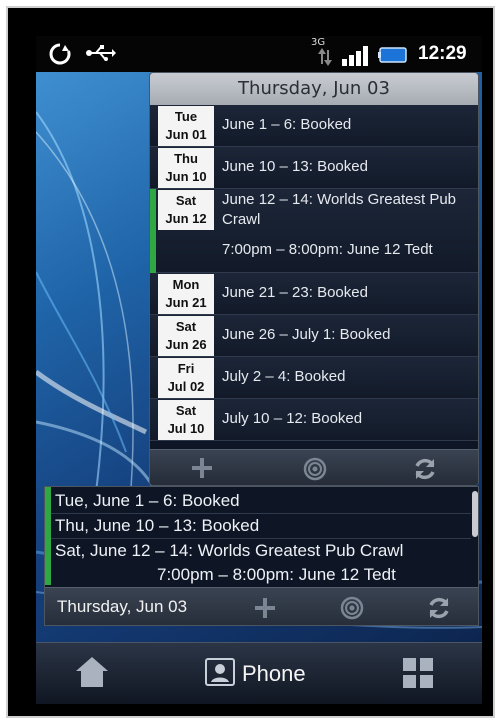 Image resolution: width=502 pixels, height=725 pixels. Describe the element at coordinates (186, 302) in the screenshot. I see `date-label: Jun 21` at that location.